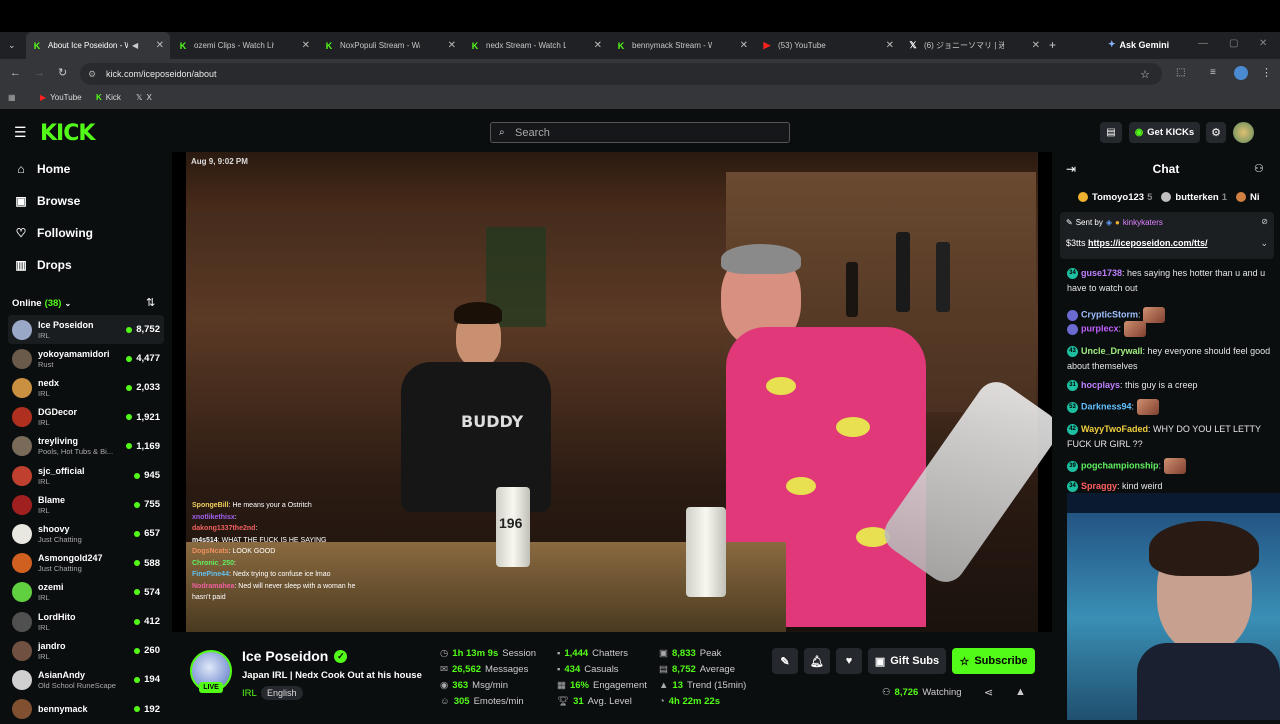  What do you see at coordinates (86, 417) in the screenshot?
I see `sidebar-channel: DGDecor IRL 1,921` at bounding box center [86, 417].